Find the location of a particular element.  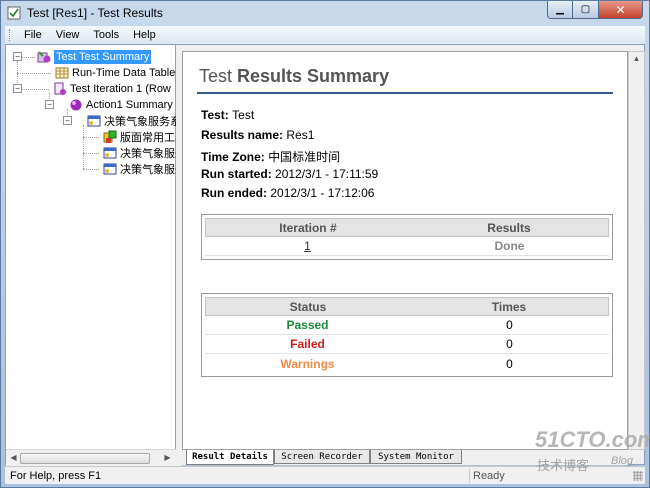

tab-screen-recorder: Screen Recorder is located at coordinates (322, 457).